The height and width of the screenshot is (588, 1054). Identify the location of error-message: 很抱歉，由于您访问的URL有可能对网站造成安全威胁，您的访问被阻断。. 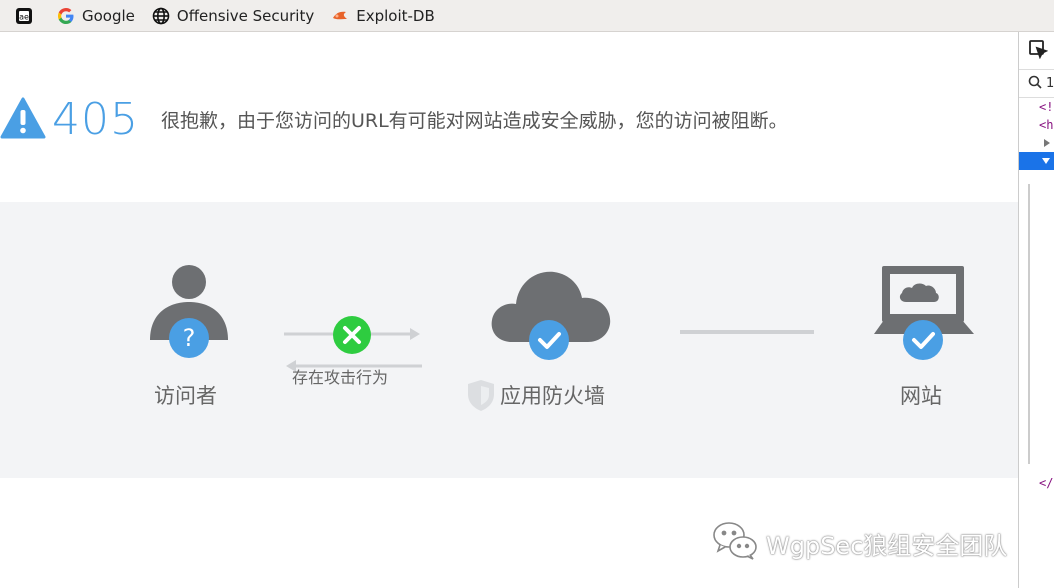
(474, 121).